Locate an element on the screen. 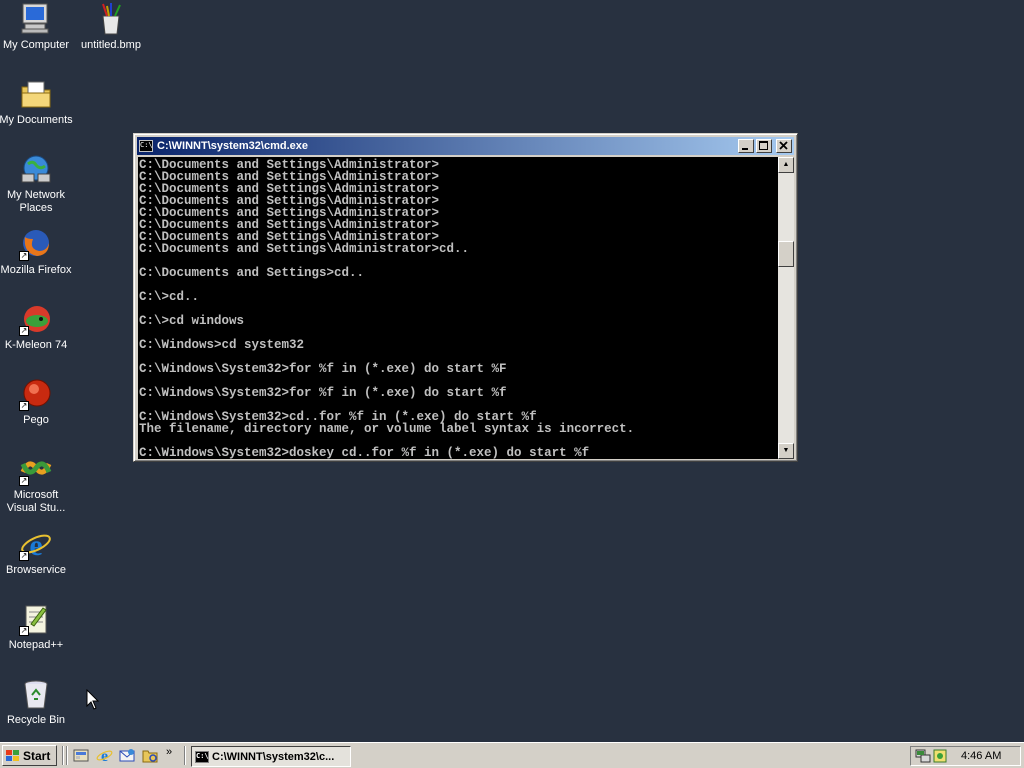 The height and width of the screenshot is (768, 1024). system-tray: 4:46 AM is located at coordinates (965, 756).